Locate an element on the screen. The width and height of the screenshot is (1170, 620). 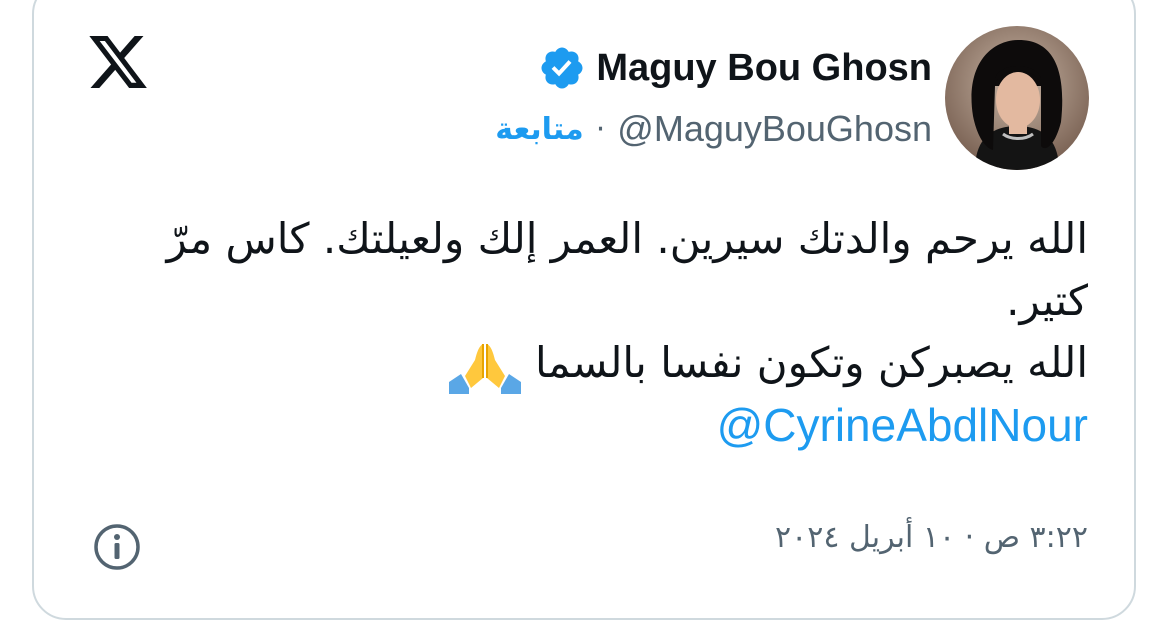
user-handle: @MaguyBouGhosn is located at coordinates (774, 129).